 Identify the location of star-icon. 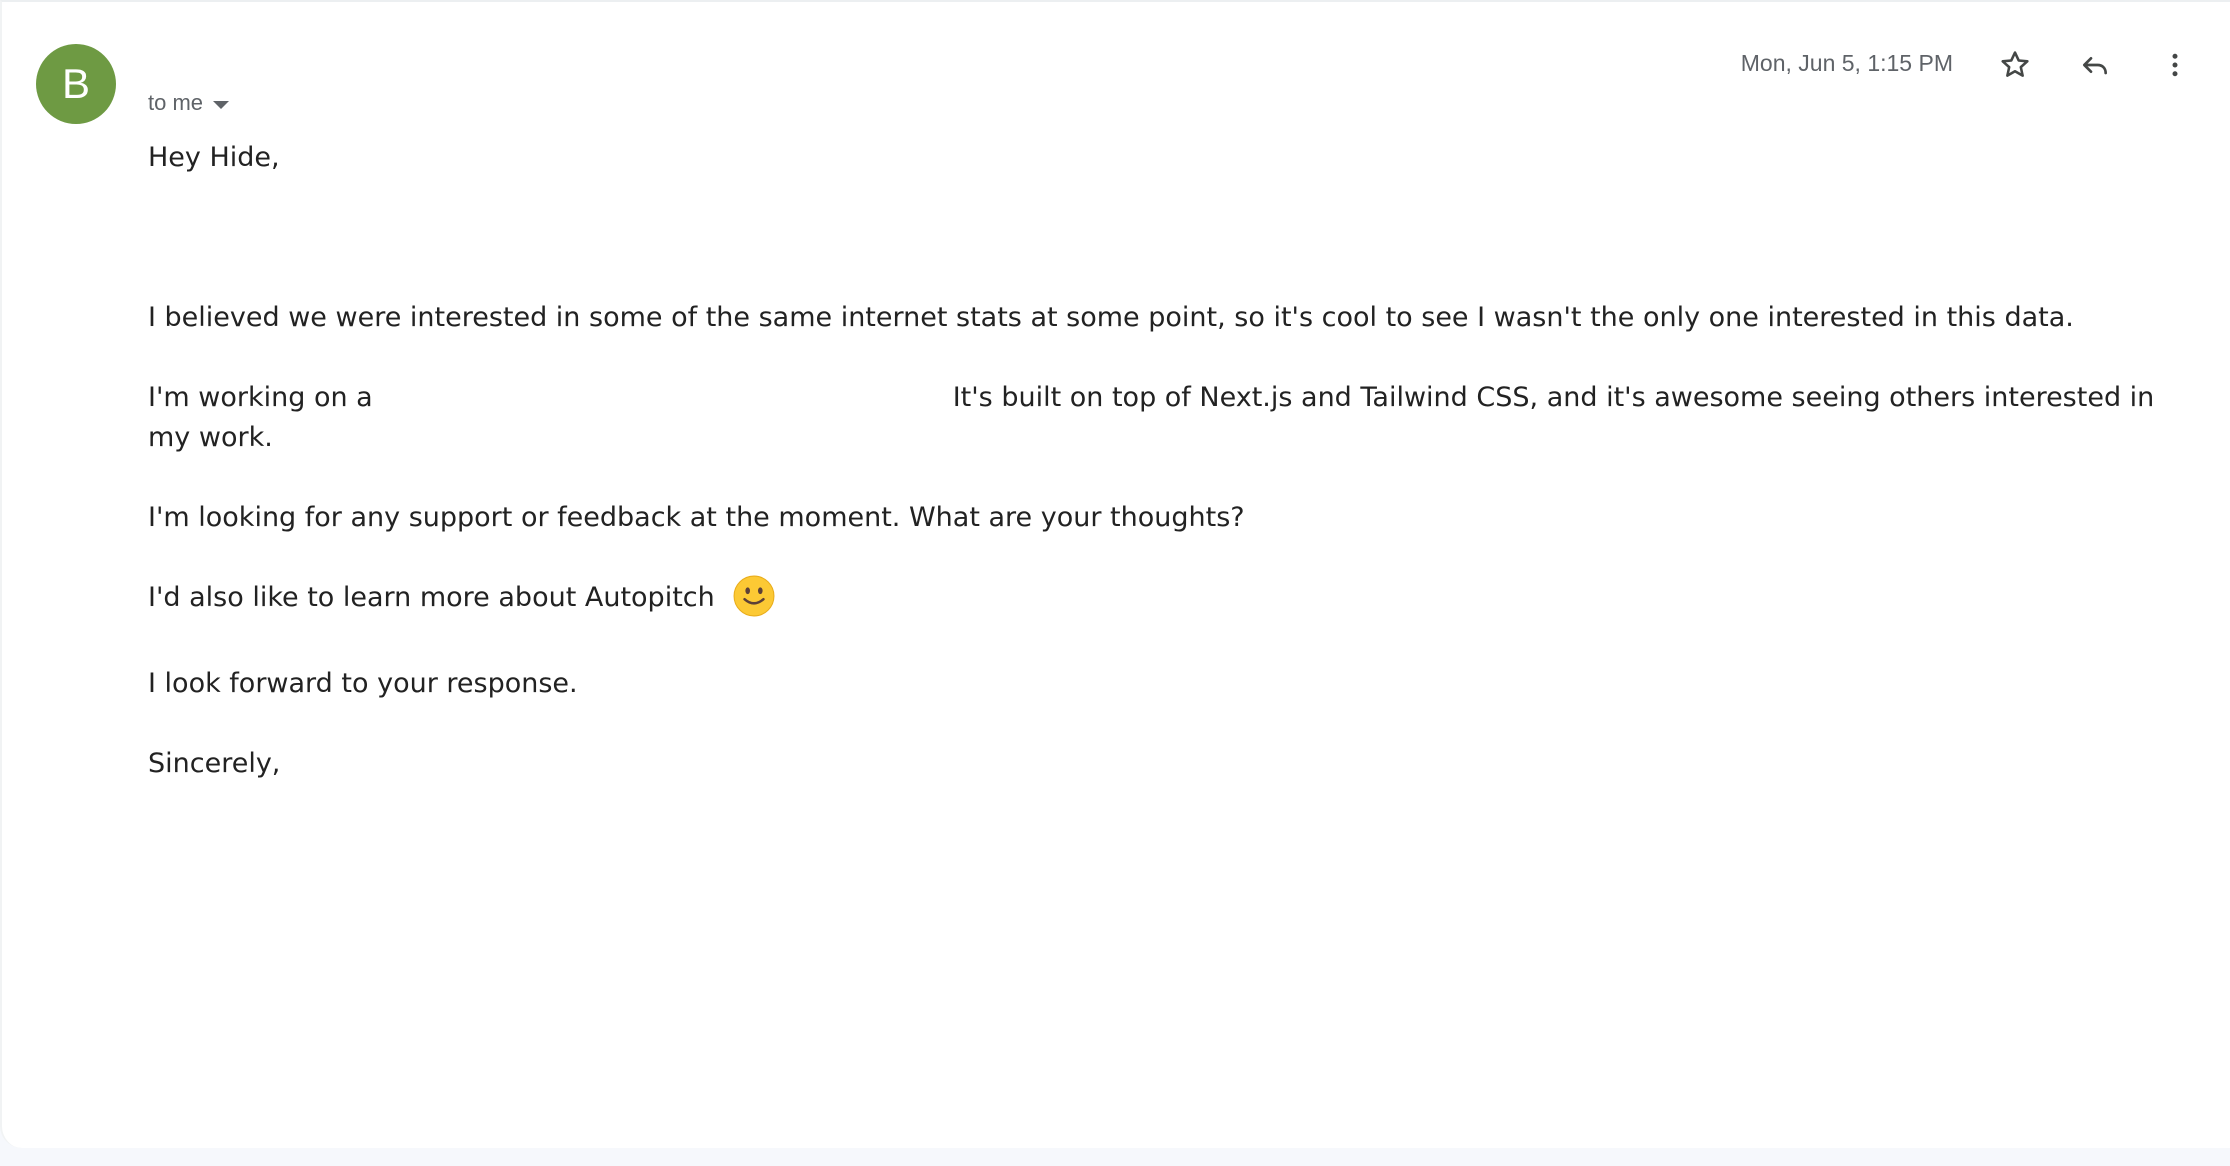
(2015, 64).